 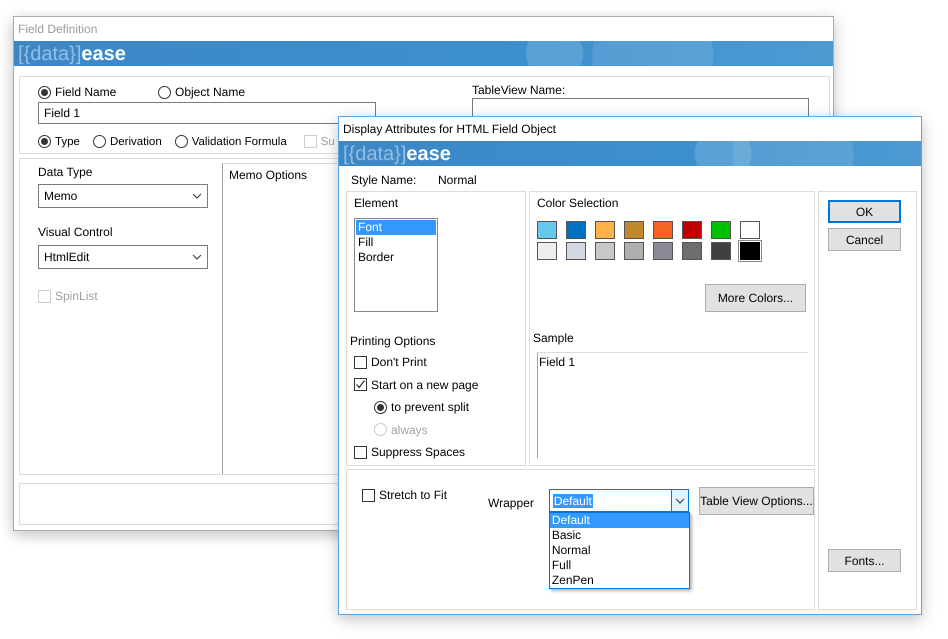 What do you see at coordinates (396, 242) in the screenshot?
I see `list-item: Fill` at bounding box center [396, 242].